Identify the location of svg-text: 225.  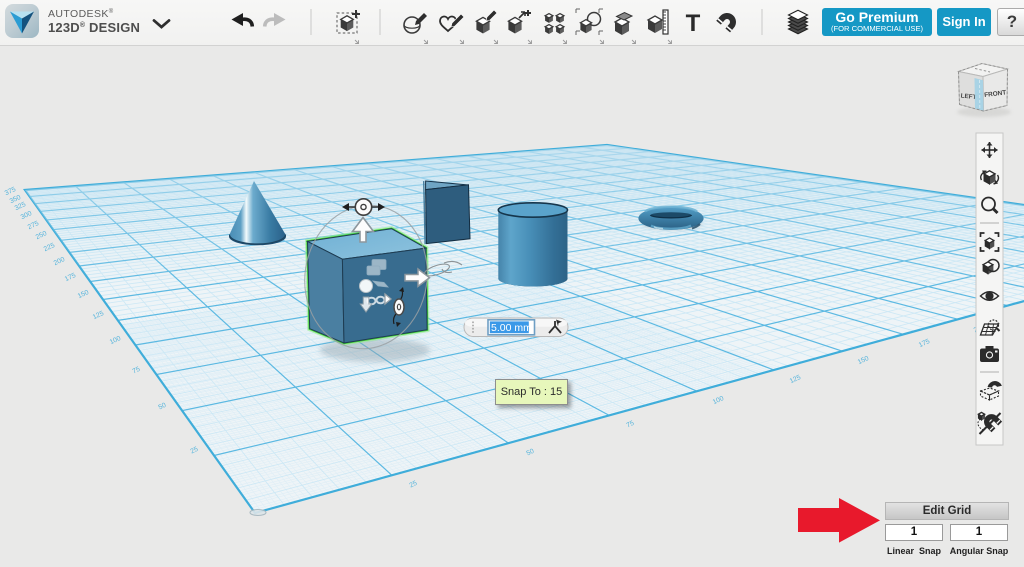
(49, 247).